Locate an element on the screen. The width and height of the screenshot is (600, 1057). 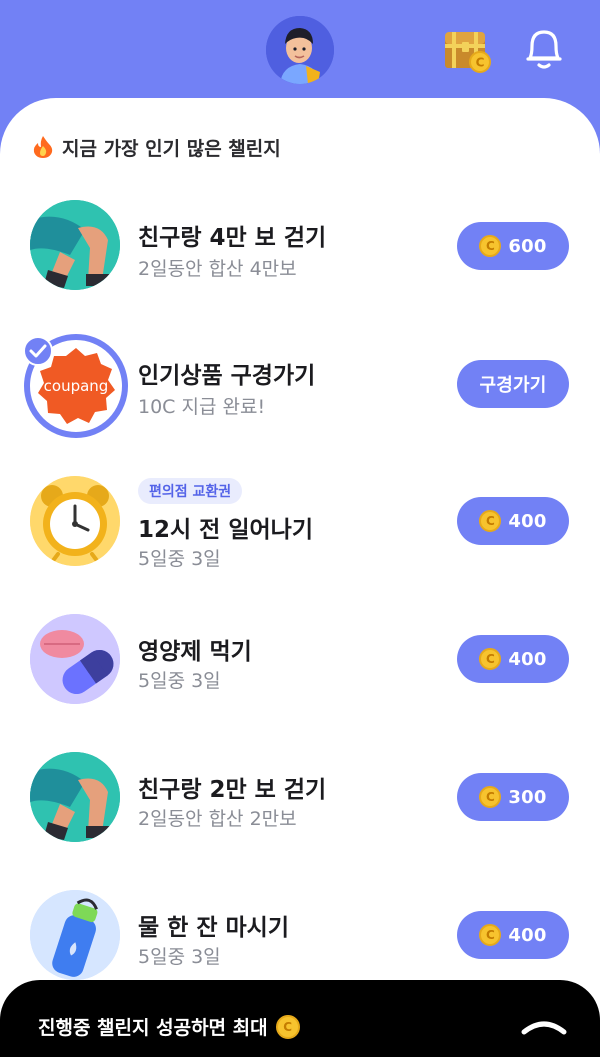
reward-button: C 600 is located at coordinates (513, 246).